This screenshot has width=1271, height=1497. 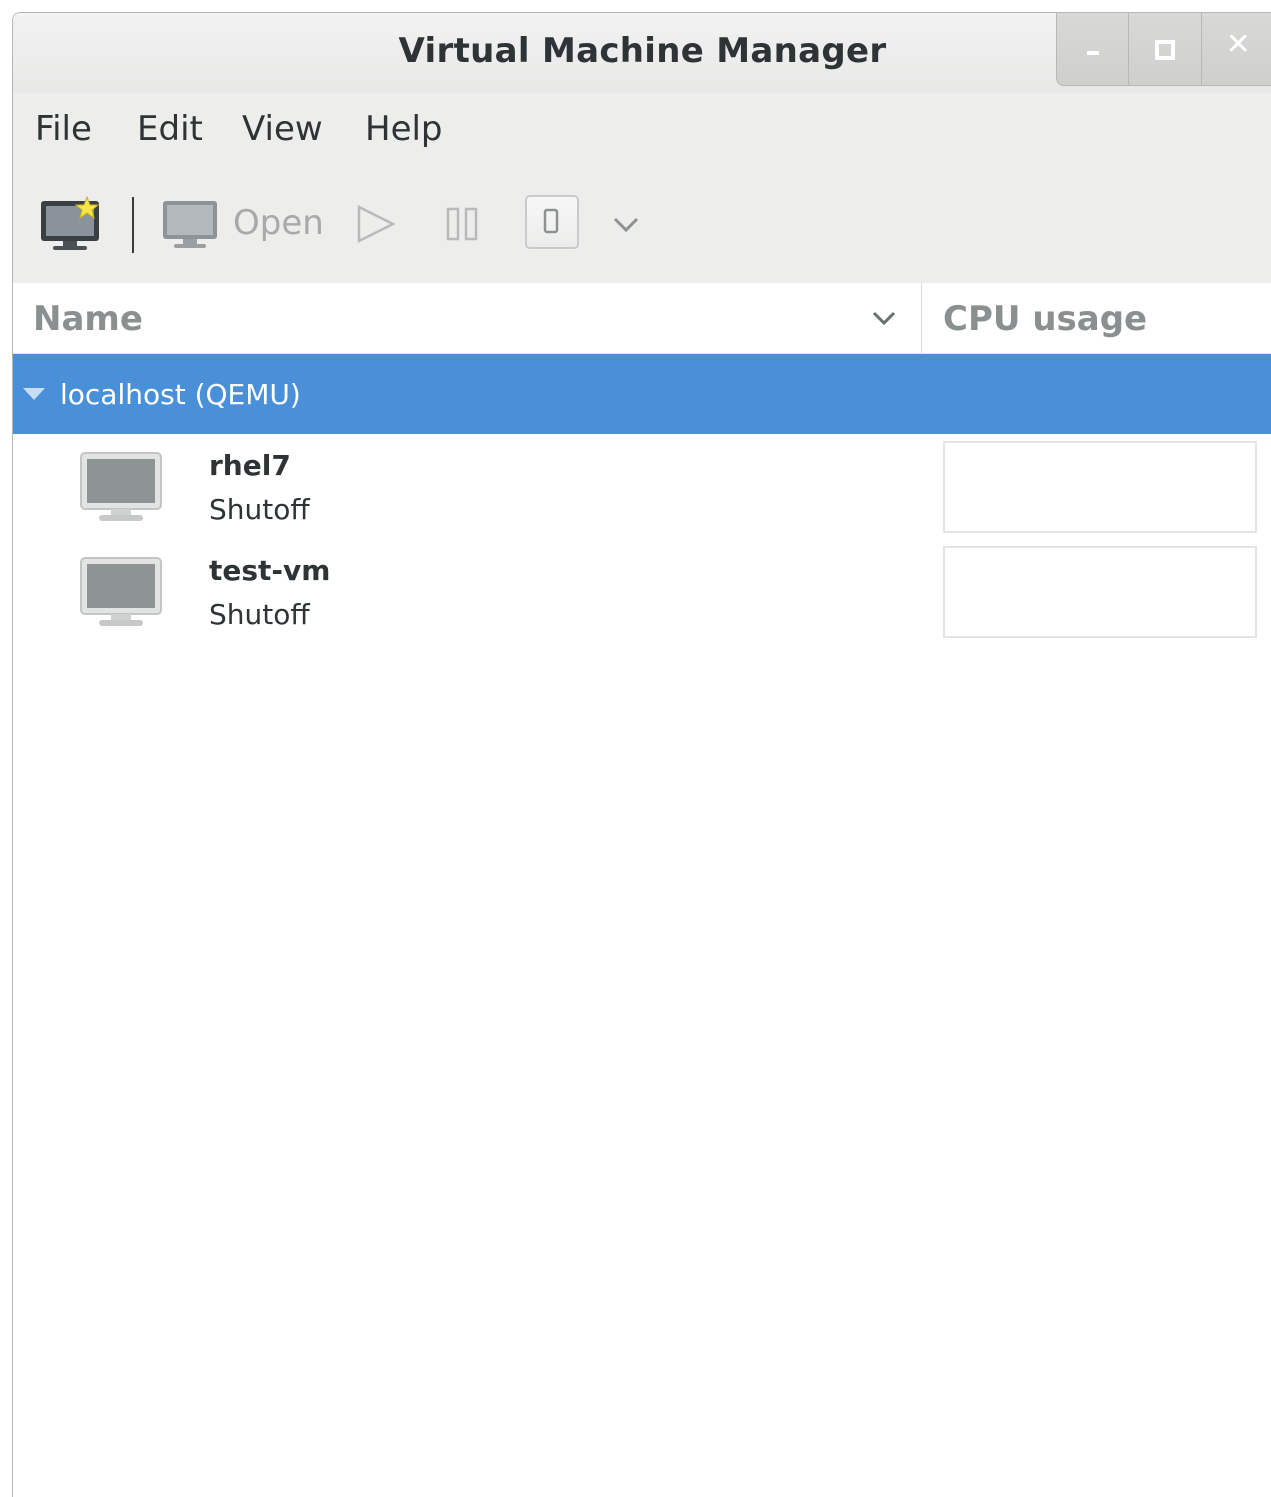 What do you see at coordinates (180, 394) in the screenshot?
I see `connection-label: localhost (QEMU)` at bounding box center [180, 394].